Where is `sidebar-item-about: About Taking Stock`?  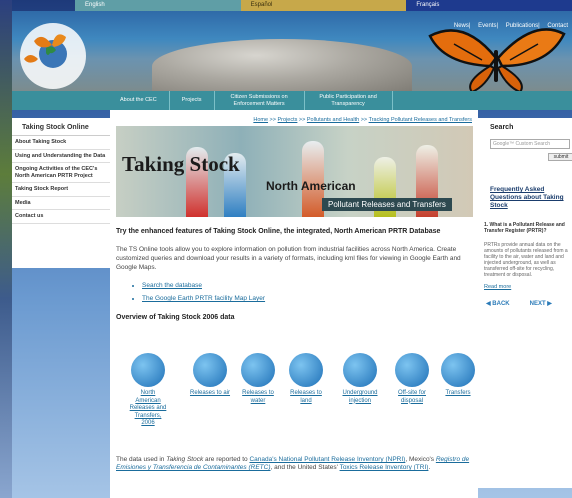 sidebar-item-about: About Taking Stock is located at coordinates (61, 143).